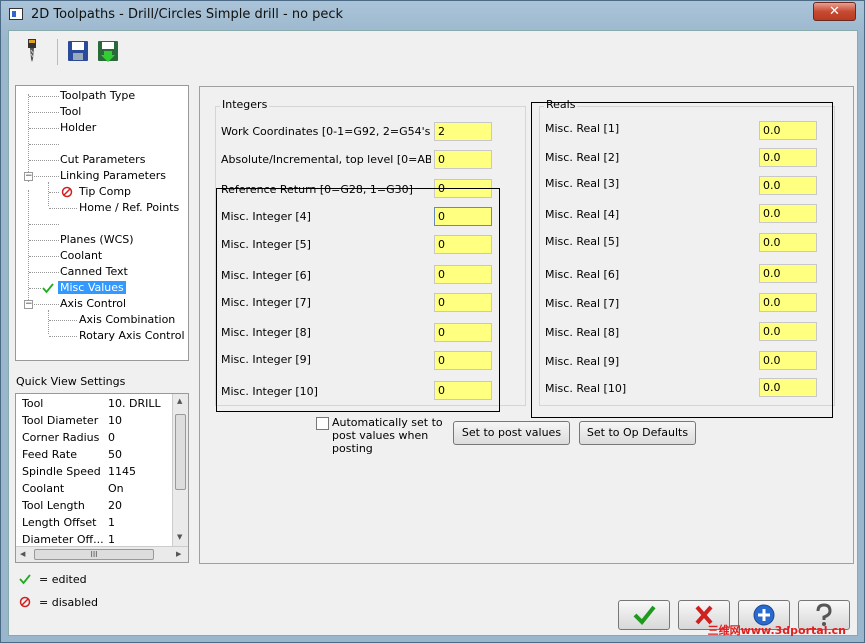  What do you see at coordinates (79, 471) in the screenshot?
I see `quick-view-row: Spindle Speed 1145` at bounding box center [79, 471].